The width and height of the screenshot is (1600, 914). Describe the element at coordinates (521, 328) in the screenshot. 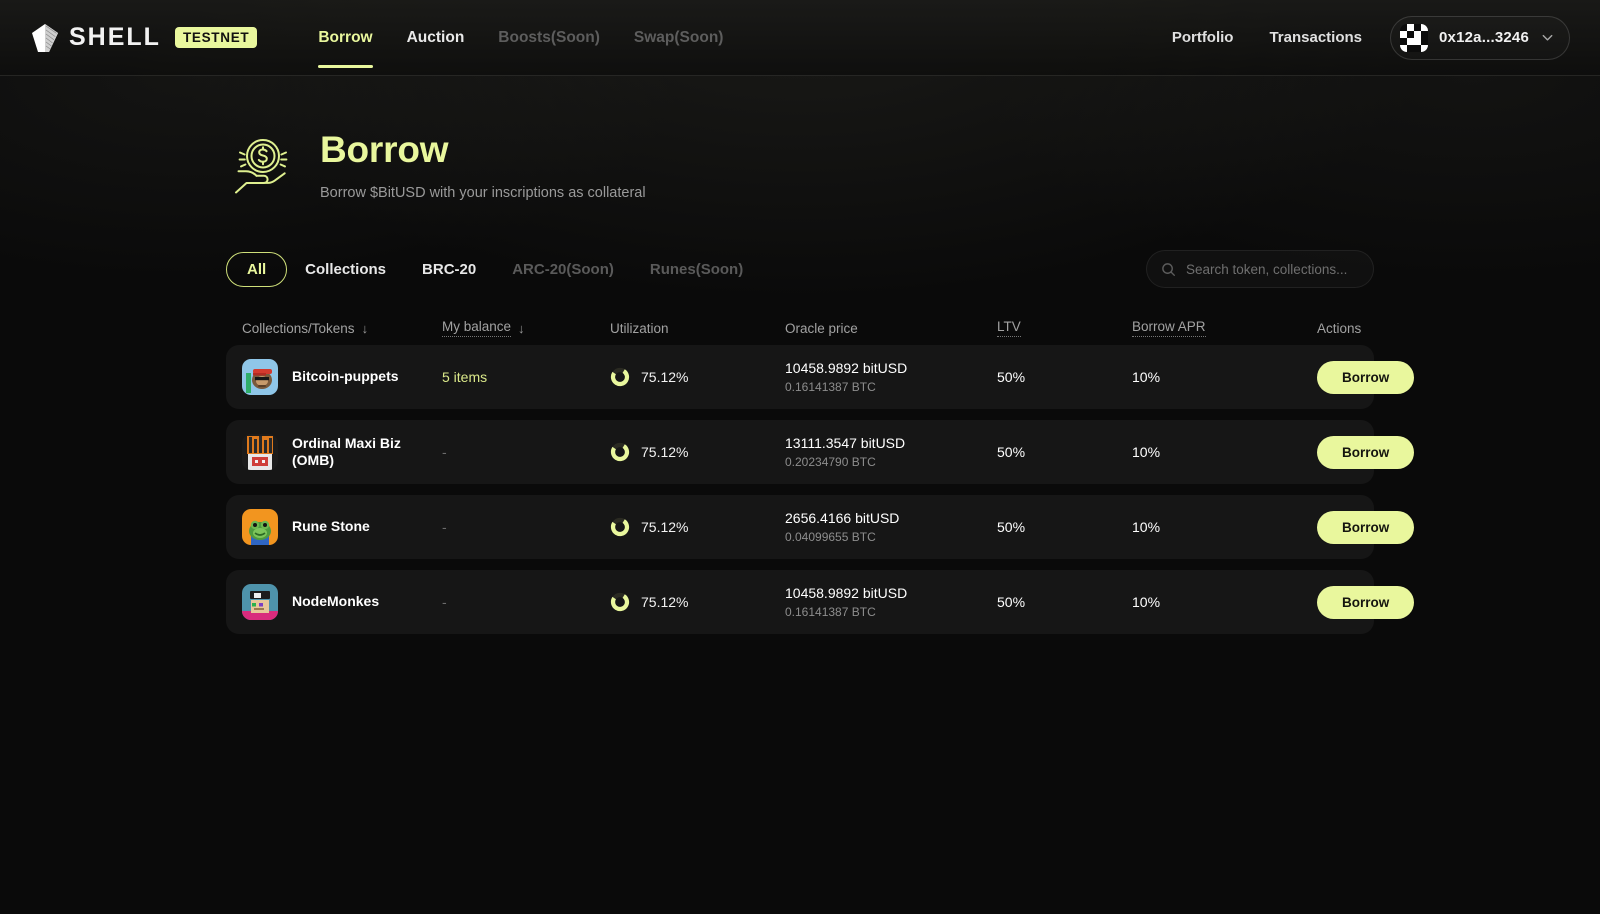

I see `sort-down-icon: ↓` at that location.